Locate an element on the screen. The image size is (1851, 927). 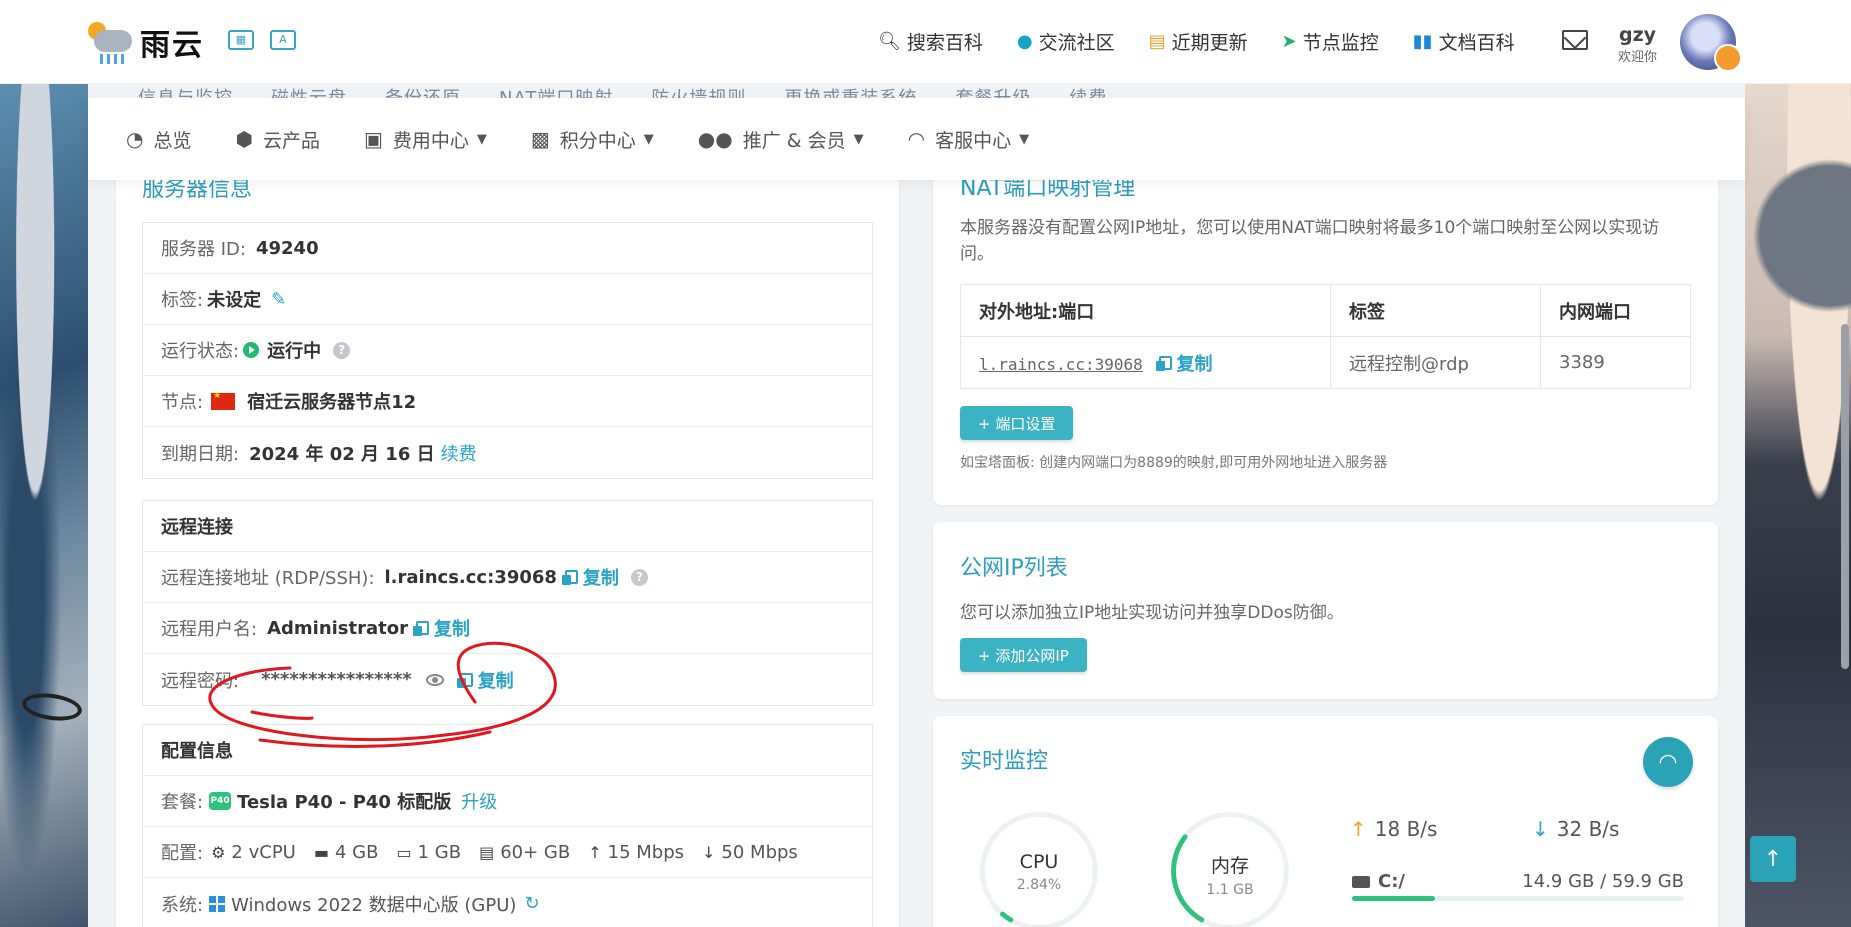
menu-billing: ▣ 费用中心 ▼ is located at coordinates (425, 139).